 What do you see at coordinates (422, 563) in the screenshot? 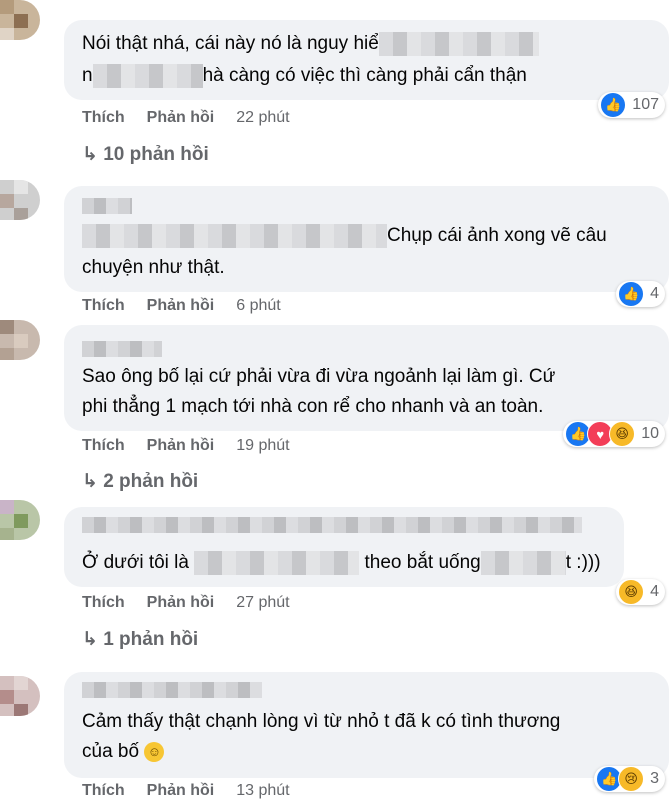
I see `comment-text: theo bắt uống` at bounding box center [422, 563].